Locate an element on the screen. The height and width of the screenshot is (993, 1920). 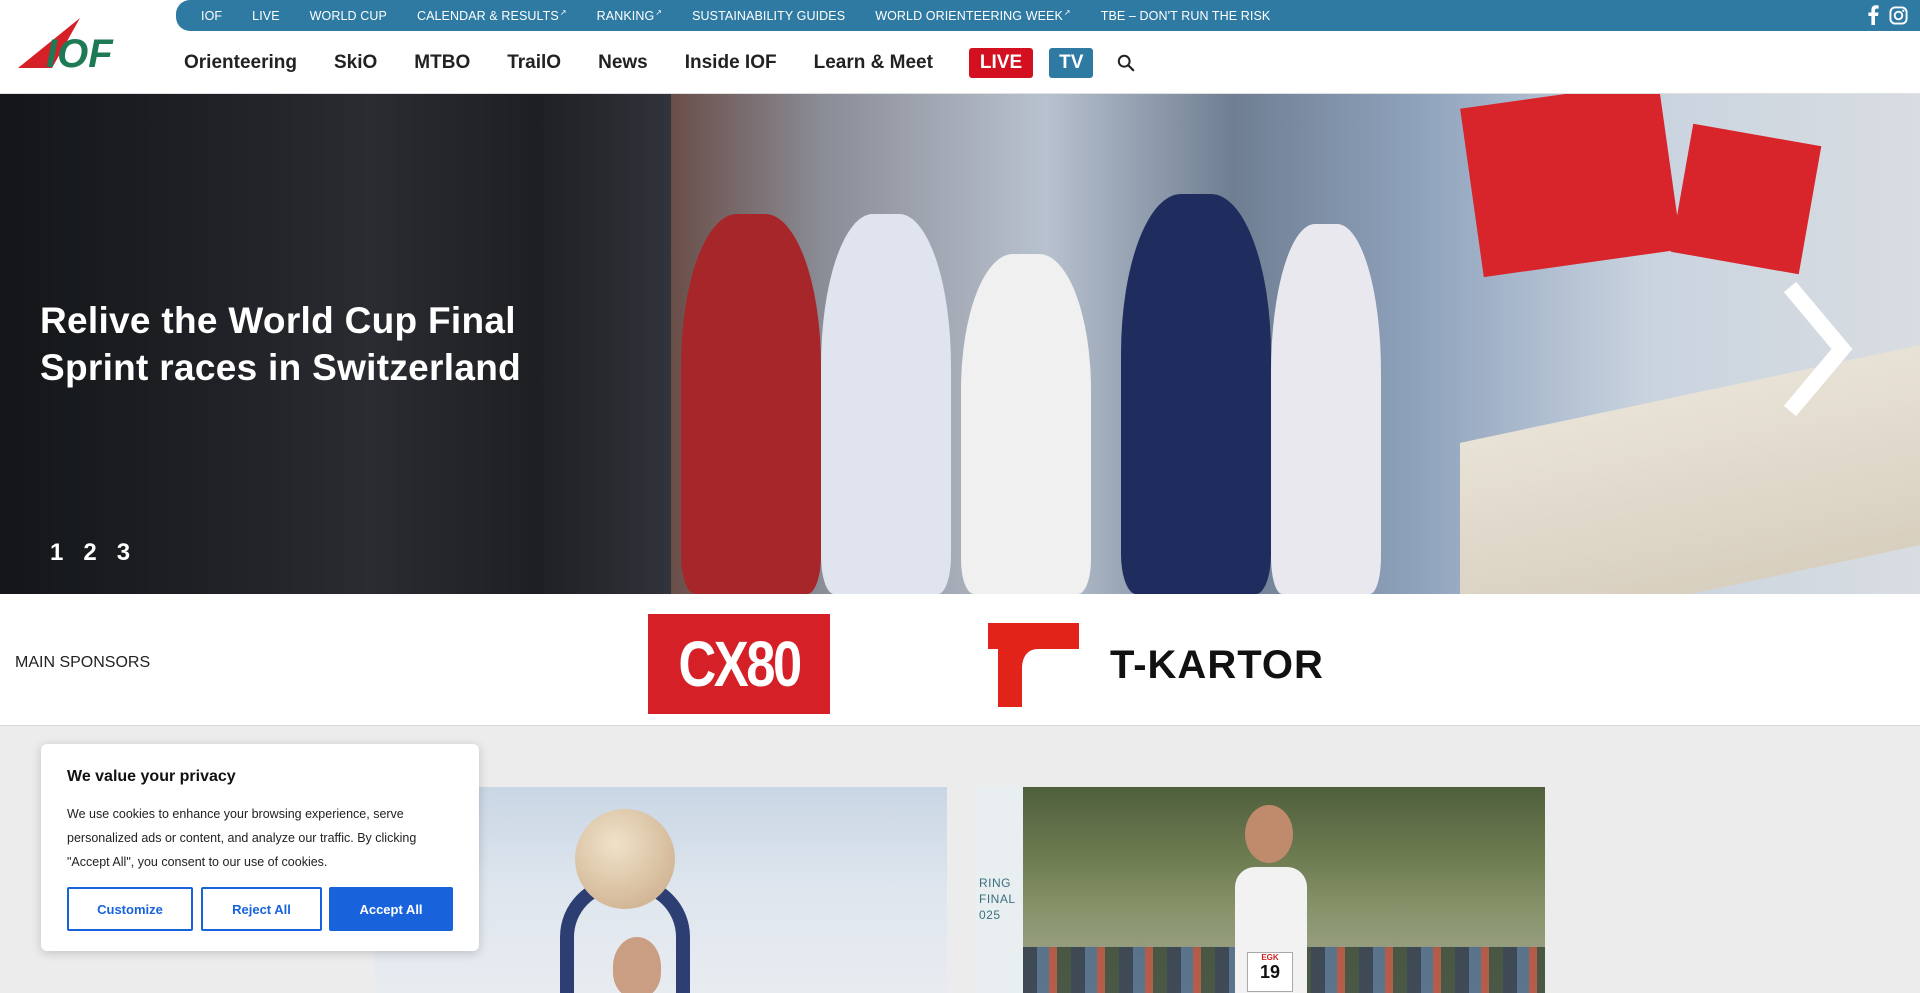
nav-mtbo: MTBO is located at coordinates (442, 63).